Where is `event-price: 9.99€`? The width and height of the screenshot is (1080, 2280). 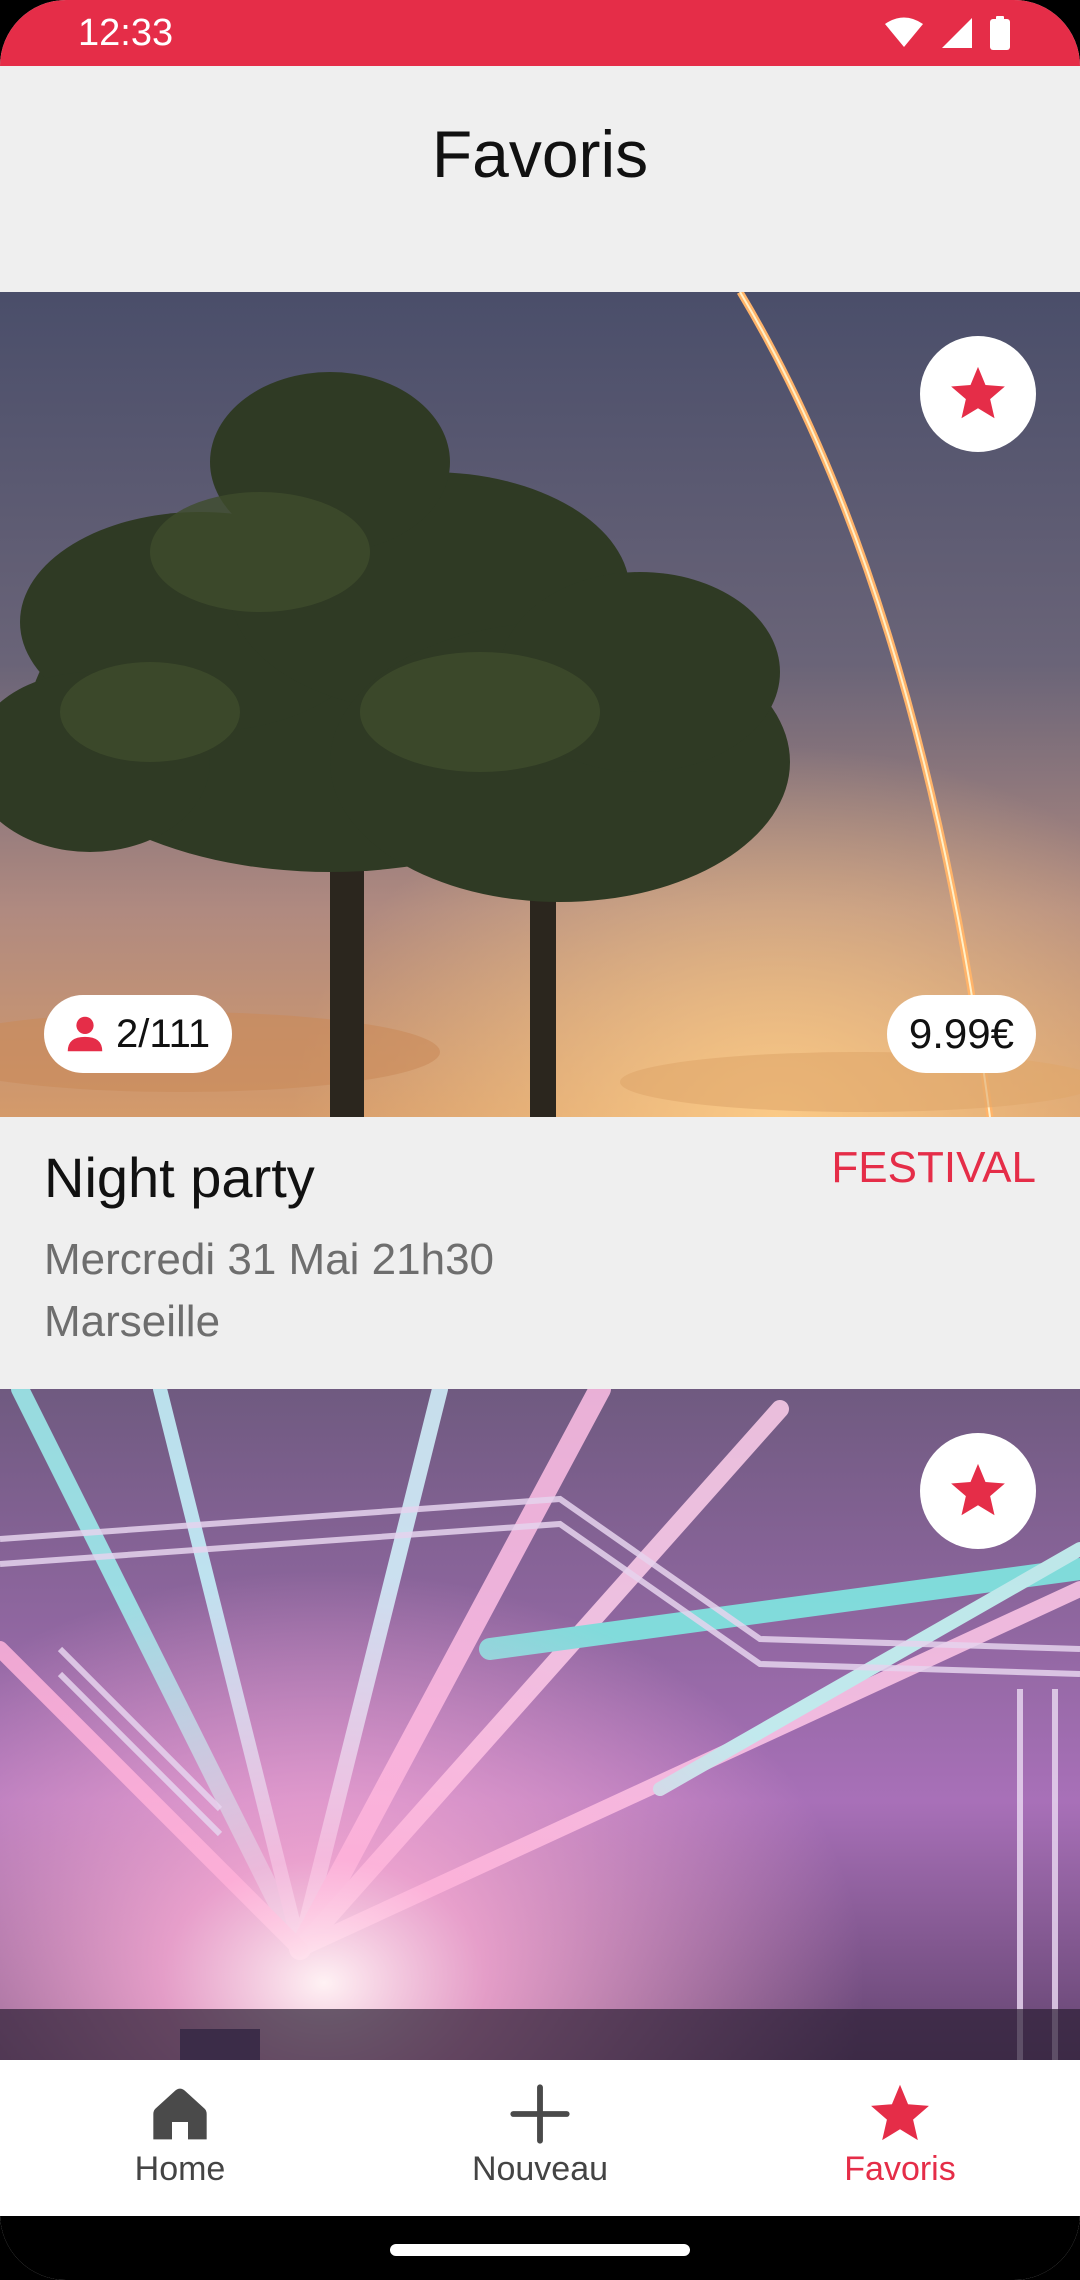 event-price: 9.99€ is located at coordinates (961, 1033).